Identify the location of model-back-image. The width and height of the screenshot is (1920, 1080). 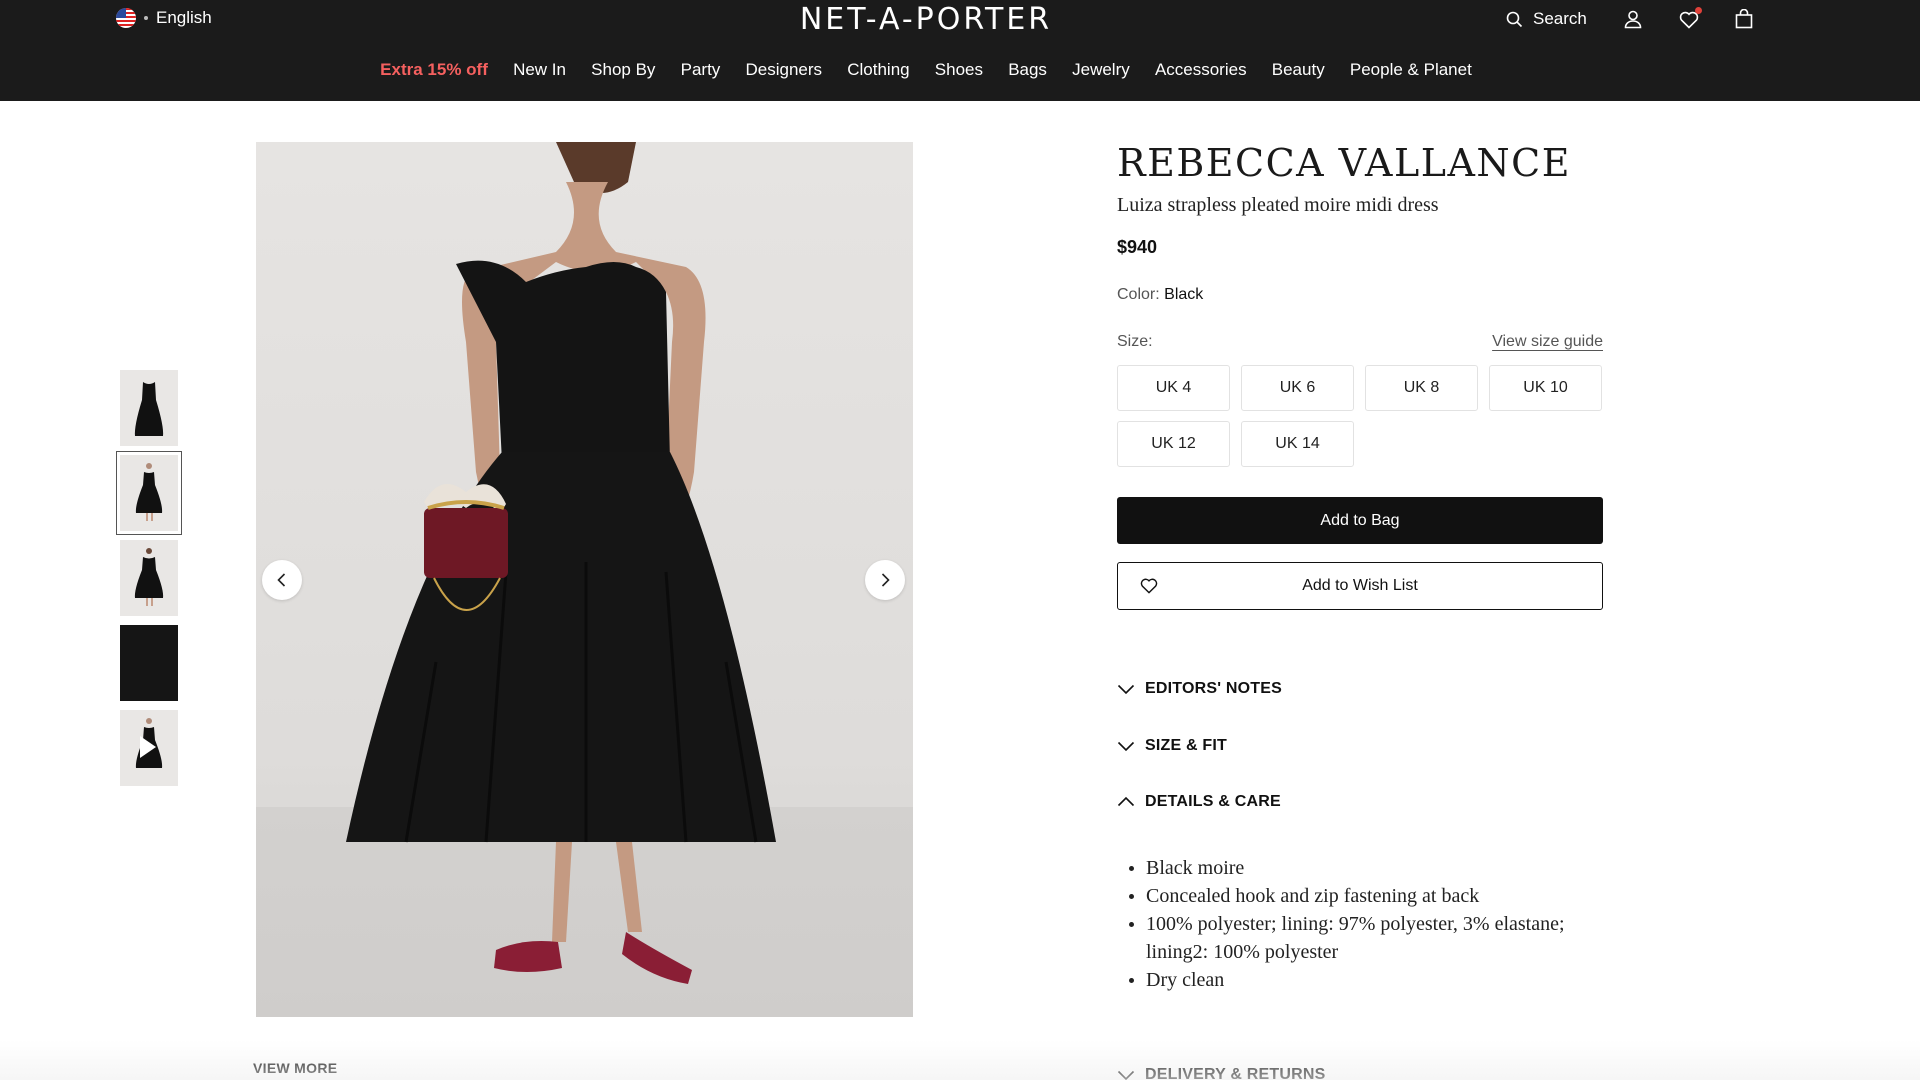
(149, 577).